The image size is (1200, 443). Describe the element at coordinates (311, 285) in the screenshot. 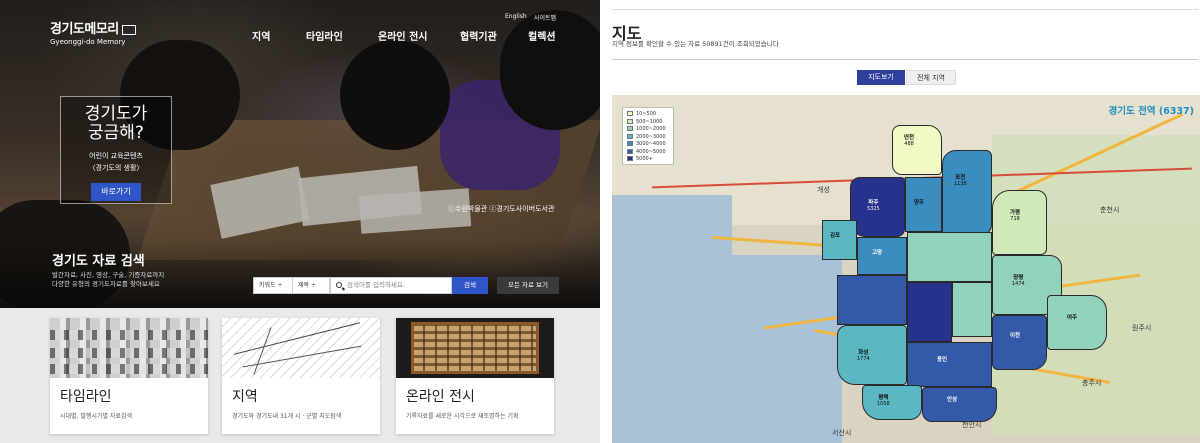

I see `search-field-select: 제목 ÷` at that location.